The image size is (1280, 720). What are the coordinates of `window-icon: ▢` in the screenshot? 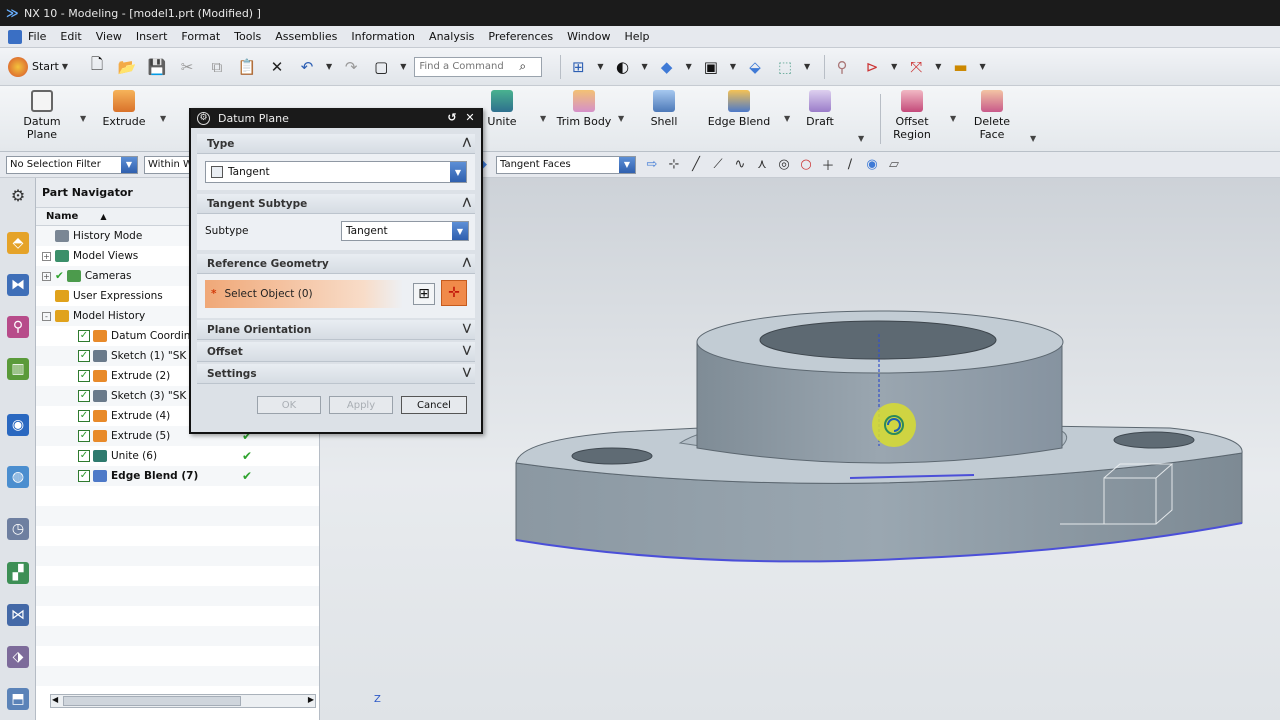 It's located at (381, 67).